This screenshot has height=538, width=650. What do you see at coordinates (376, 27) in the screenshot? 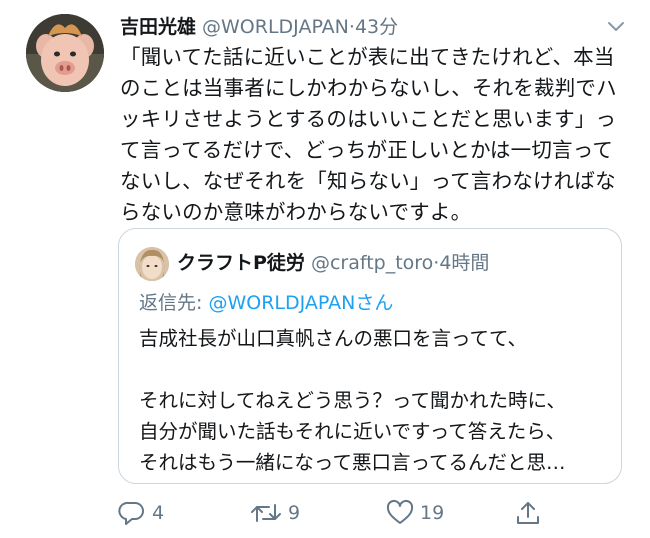
I see `timestamp: 43分` at bounding box center [376, 27].